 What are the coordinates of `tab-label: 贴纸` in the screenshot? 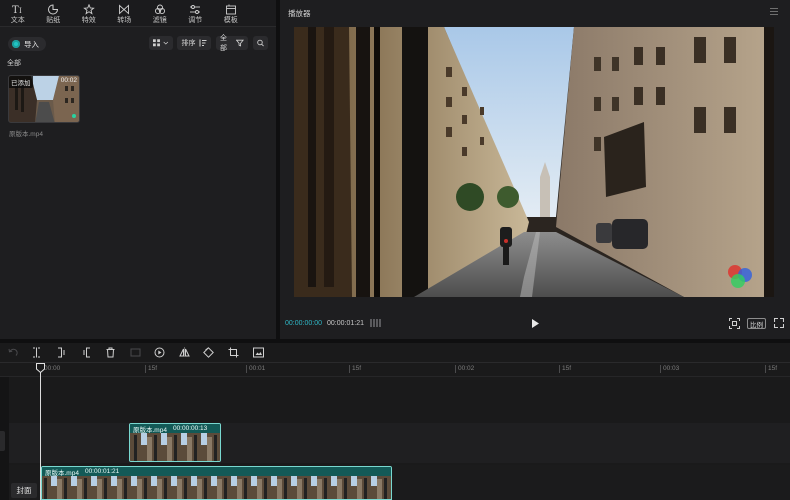 It's located at (53, 20).